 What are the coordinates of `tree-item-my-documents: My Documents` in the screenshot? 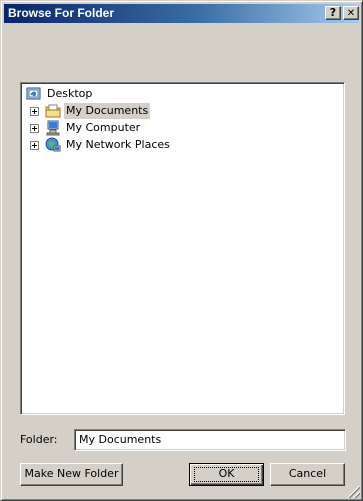 It's located at (130, 111).